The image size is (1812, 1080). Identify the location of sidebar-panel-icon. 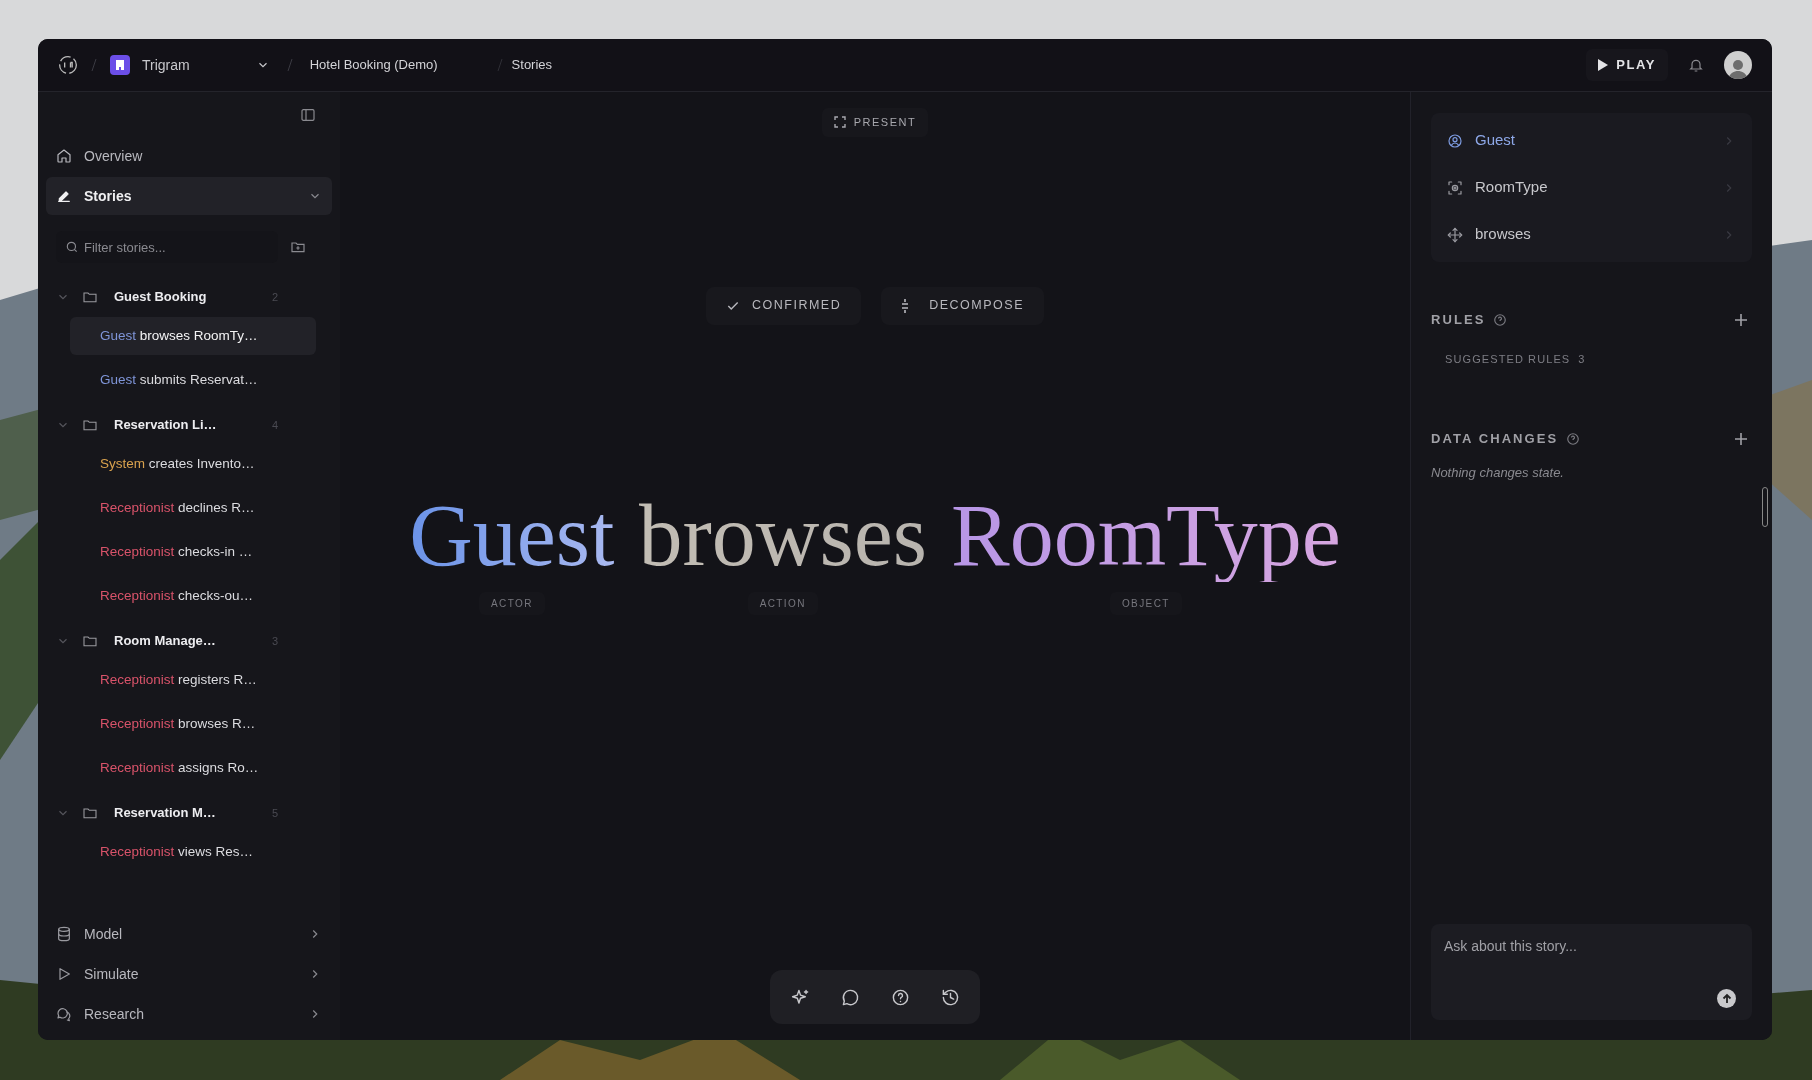
(308, 115).